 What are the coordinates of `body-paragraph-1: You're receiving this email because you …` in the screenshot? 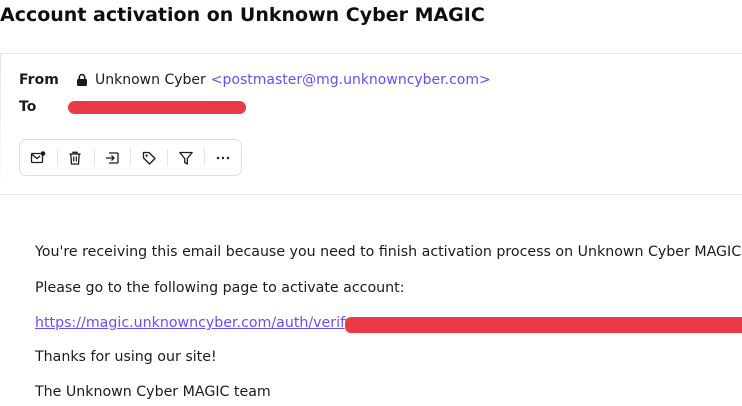 It's located at (388, 252).